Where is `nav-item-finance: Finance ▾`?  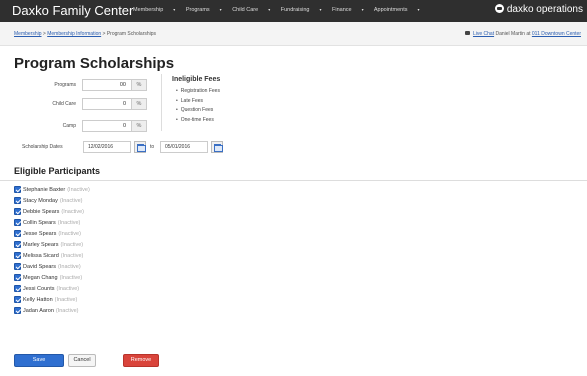 nav-item-finance: Finance ▾ is located at coordinates (348, 10).